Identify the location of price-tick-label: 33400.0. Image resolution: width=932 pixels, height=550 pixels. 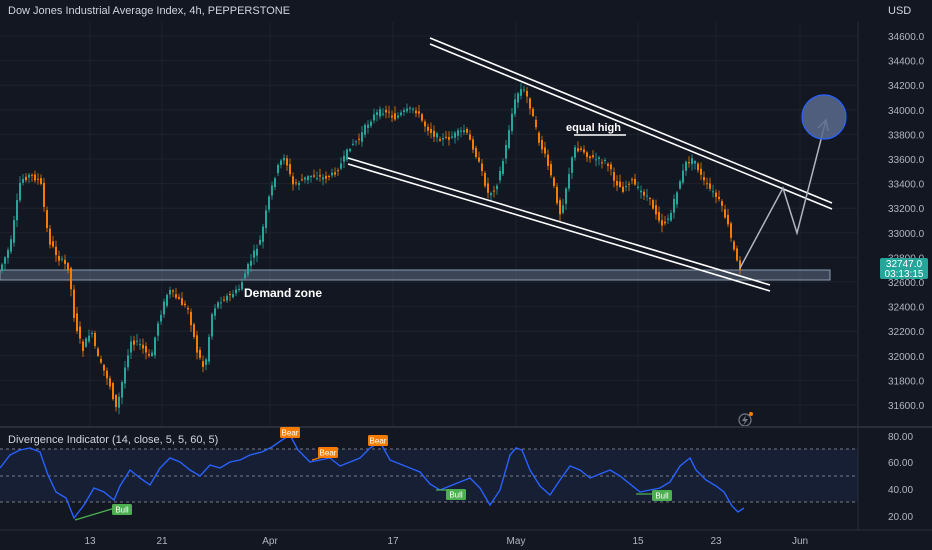
(906, 185).